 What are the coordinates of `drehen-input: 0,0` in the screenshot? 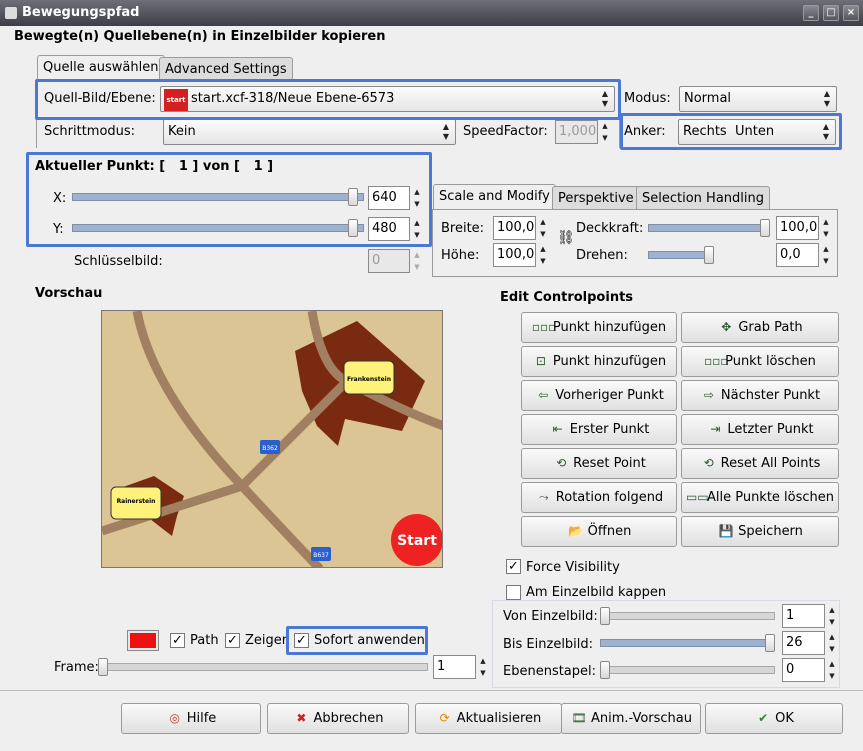 It's located at (797, 255).